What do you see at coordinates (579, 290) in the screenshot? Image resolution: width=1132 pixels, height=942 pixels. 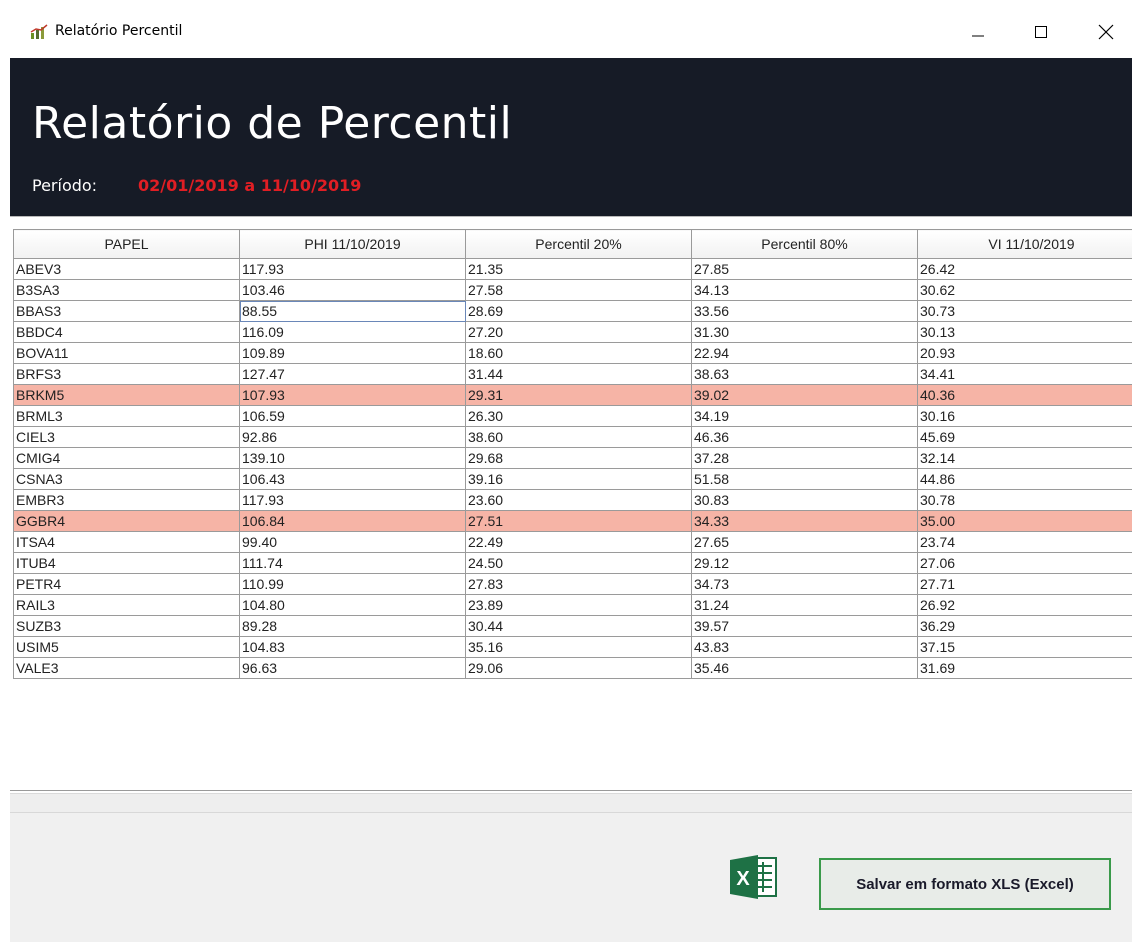 I see `table-cell: 27.58` at bounding box center [579, 290].